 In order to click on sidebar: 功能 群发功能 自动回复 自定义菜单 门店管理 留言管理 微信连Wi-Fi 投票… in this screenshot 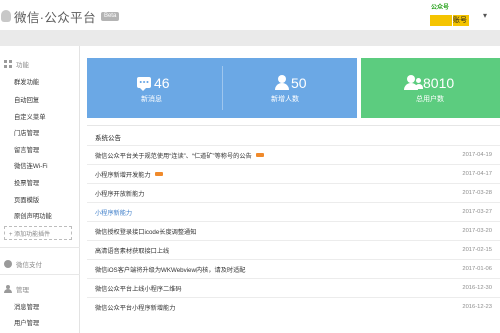, I will do `click(40, 189)`.